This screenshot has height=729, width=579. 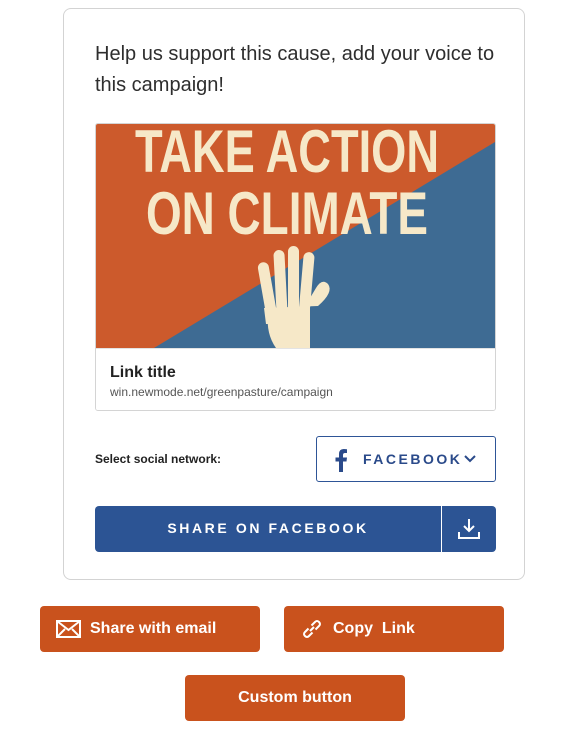 I want to click on custom-button: Custom button, so click(x=295, y=698).